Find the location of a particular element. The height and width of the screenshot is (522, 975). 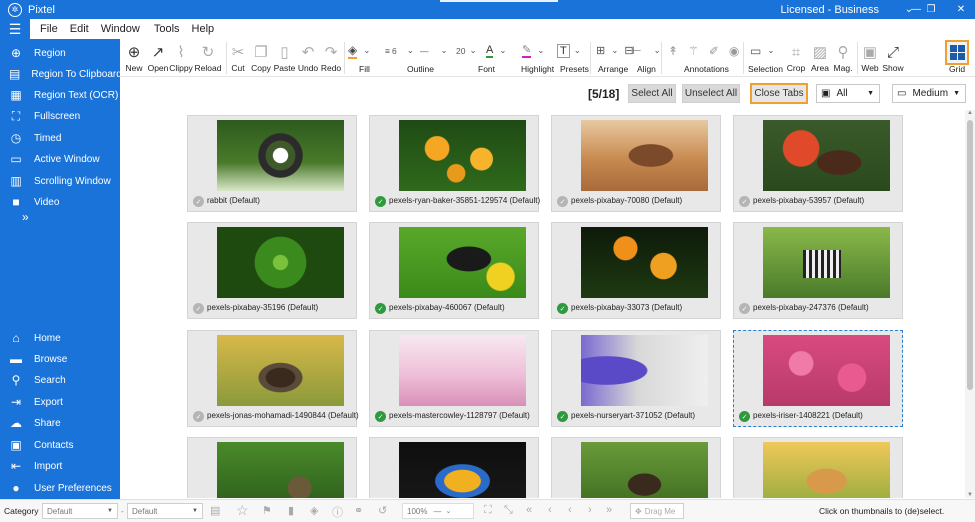

annotation-tools: ↟ ⚚ ✐ ◉ is located at coordinates (703, 50).